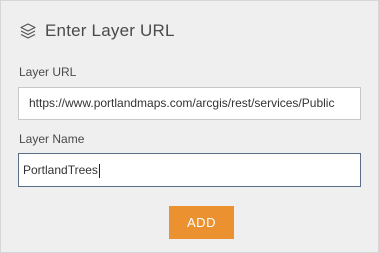  Describe the element at coordinates (48, 72) in the screenshot. I see `layer-url-label: Layer URL` at that location.